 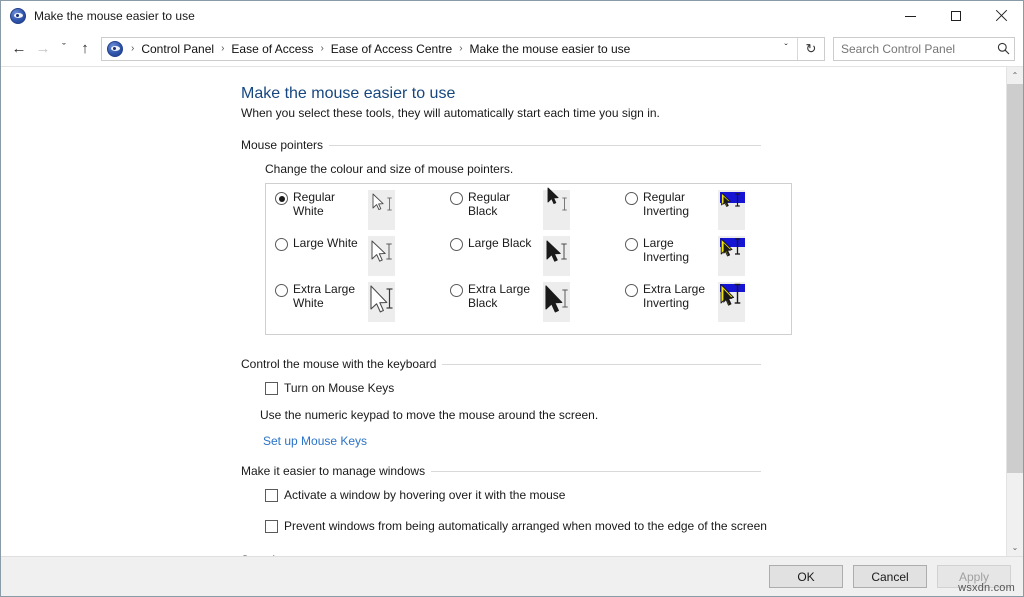 I want to click on caption-buttons, so click(x=955, y=16).